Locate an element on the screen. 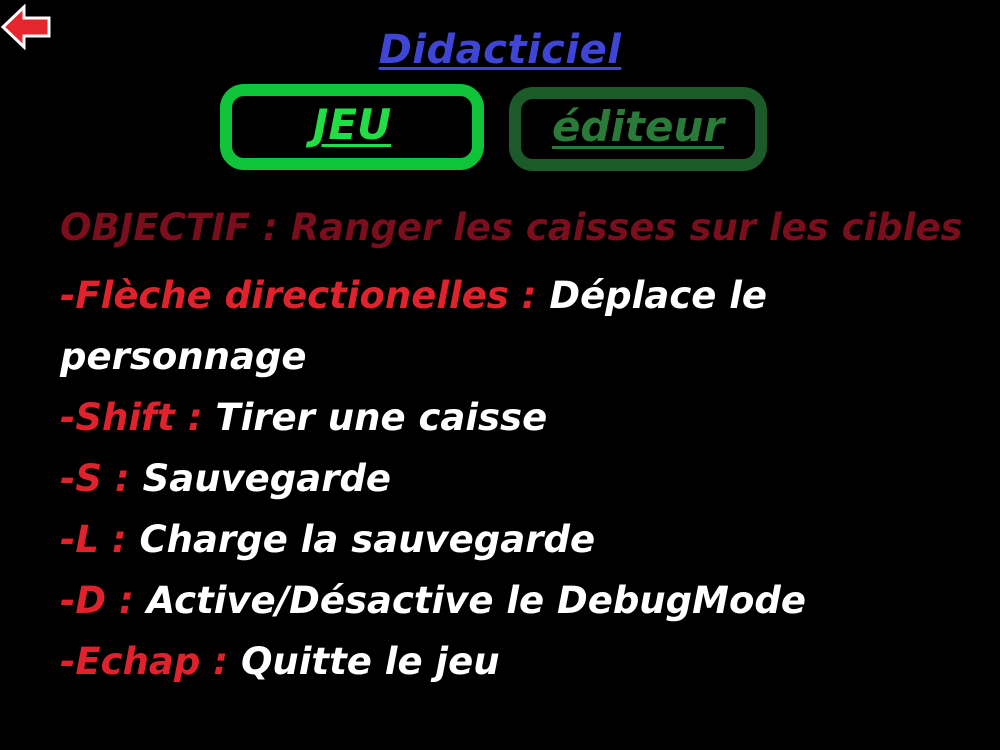 This screenshot has width=1000, height=750. control-item: -S : Sauvegarde is located at coordinates (520, 478).